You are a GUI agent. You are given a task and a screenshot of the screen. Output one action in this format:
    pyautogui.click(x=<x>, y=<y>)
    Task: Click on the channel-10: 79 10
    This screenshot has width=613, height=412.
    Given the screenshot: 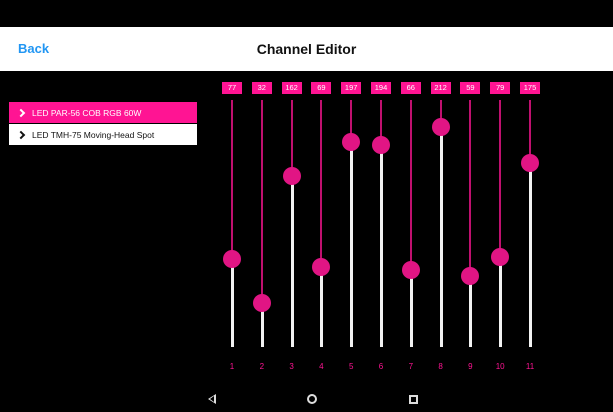 What is the action you would take?
    pyautogui.click(x=500, y=206)
    